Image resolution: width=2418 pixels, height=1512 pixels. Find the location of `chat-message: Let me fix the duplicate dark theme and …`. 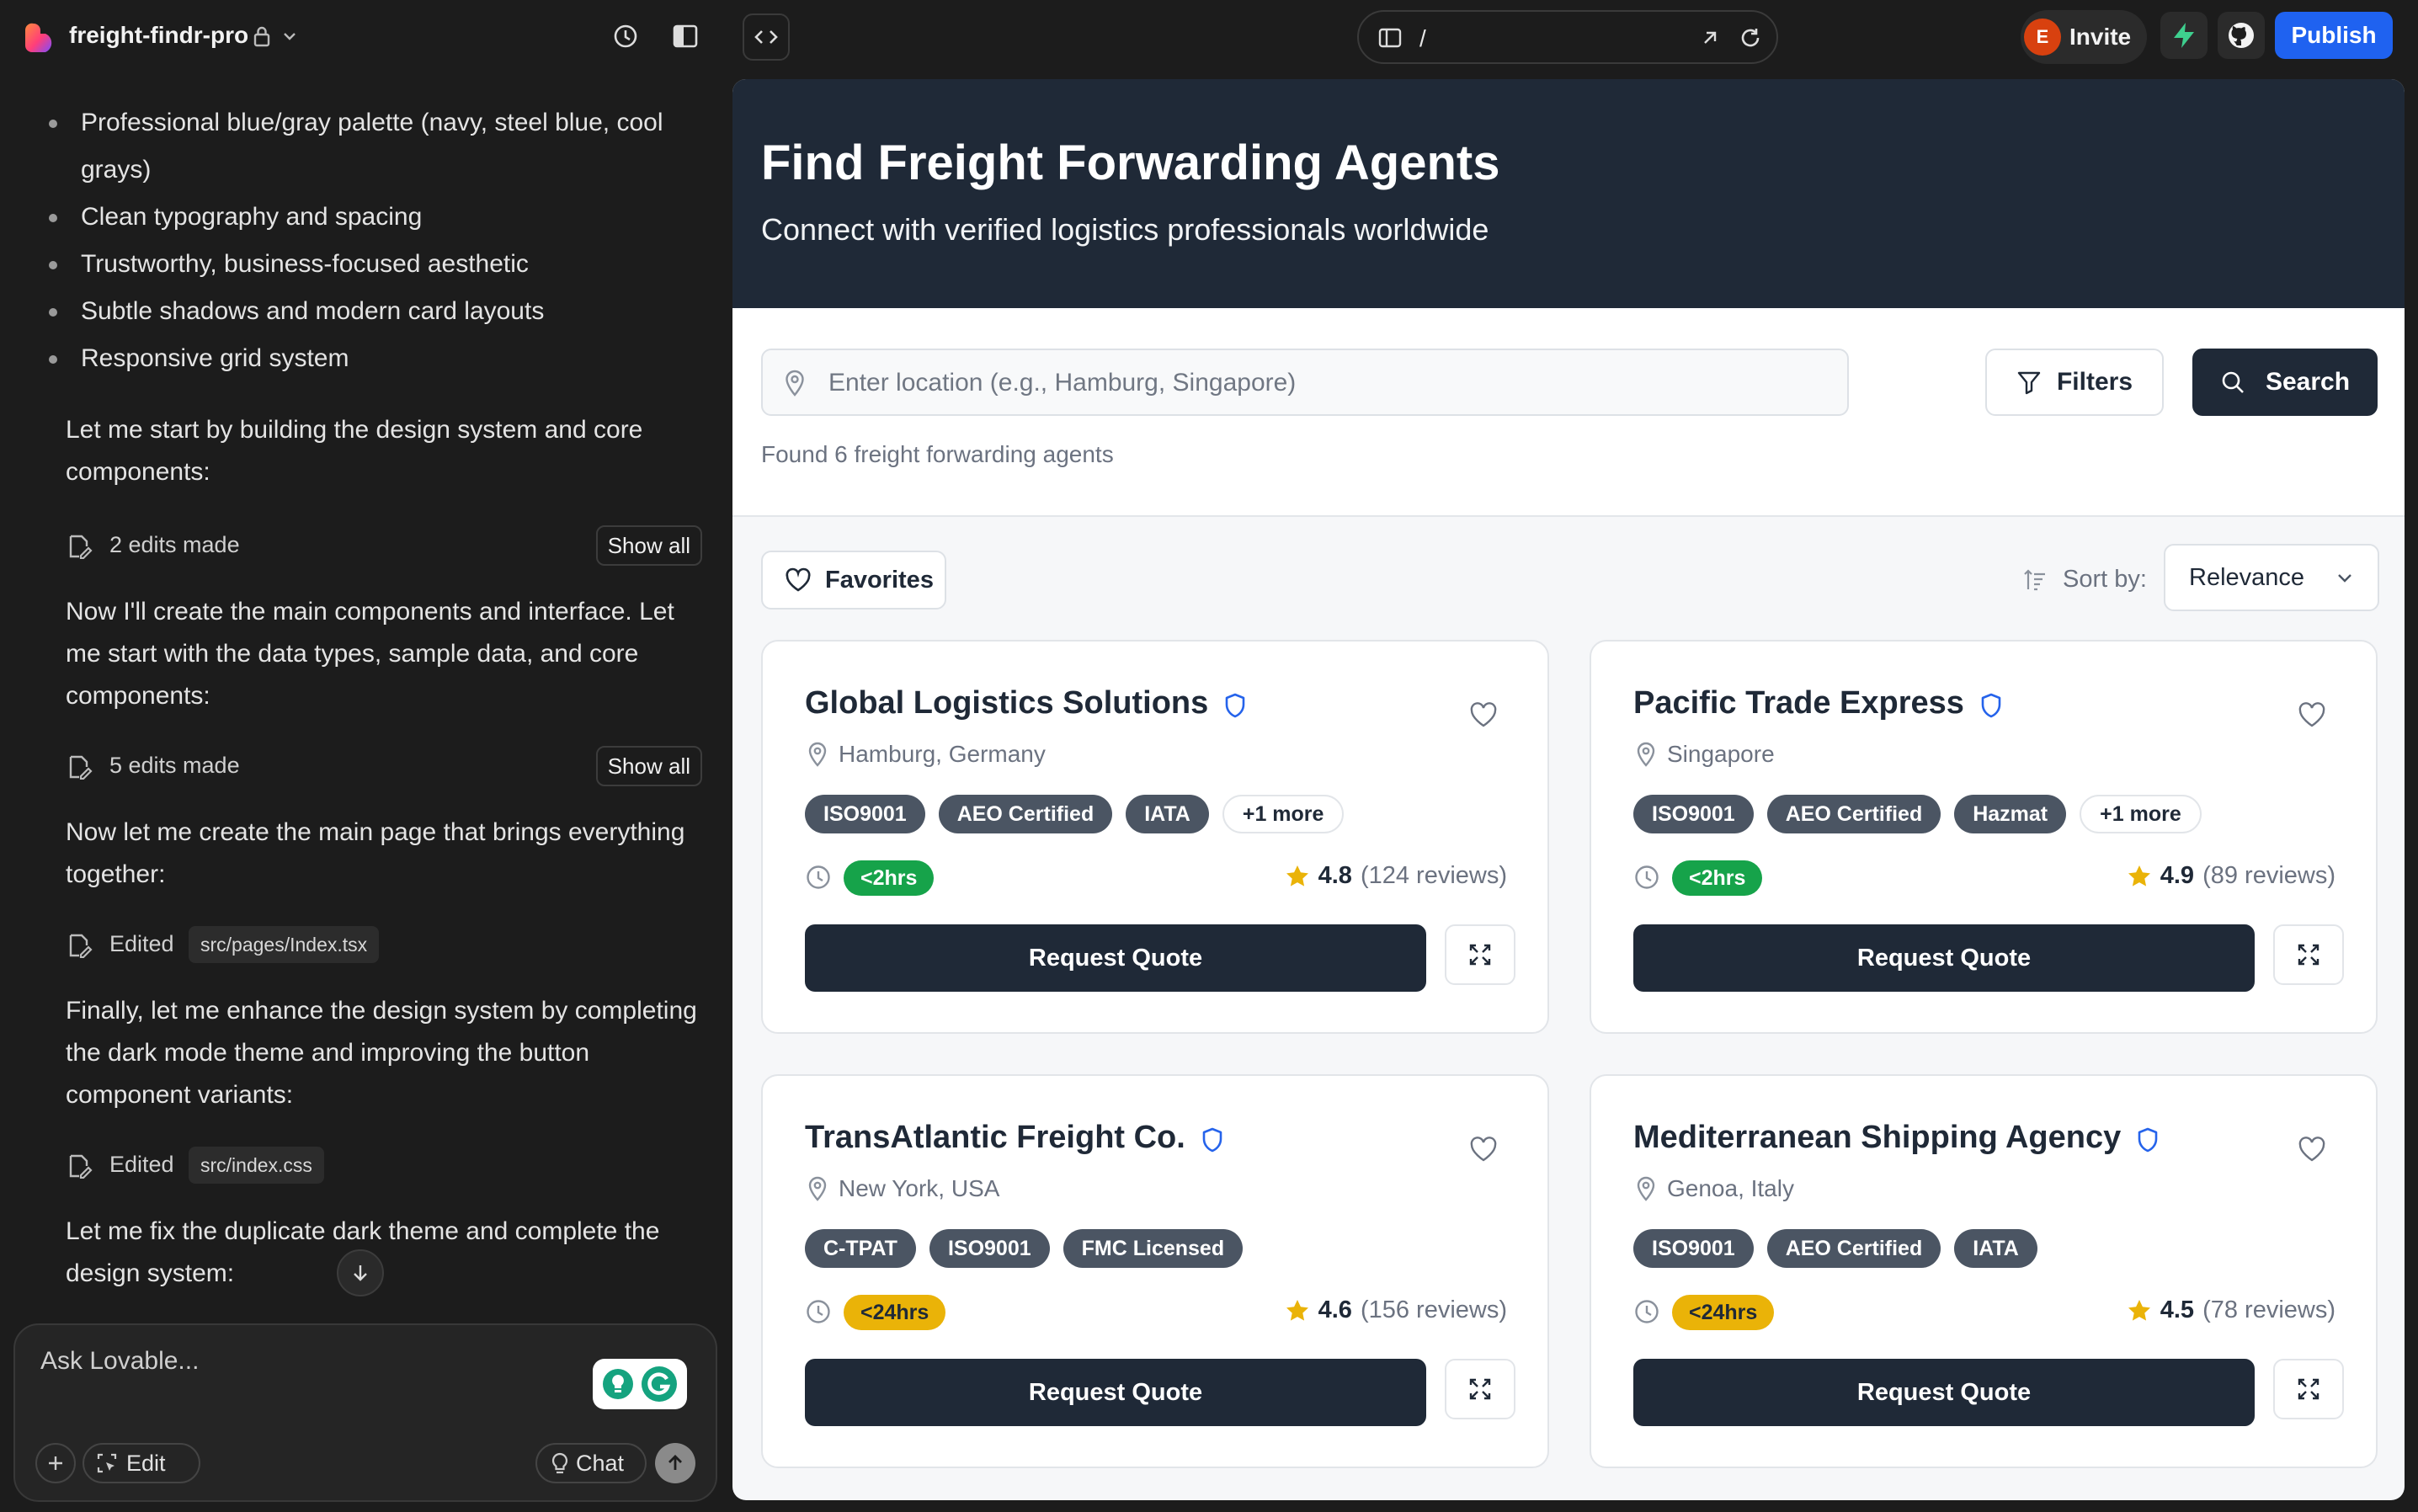

chat-message: Let me fix the duplicate dark theme and … is located at coordinates (363, 1252).